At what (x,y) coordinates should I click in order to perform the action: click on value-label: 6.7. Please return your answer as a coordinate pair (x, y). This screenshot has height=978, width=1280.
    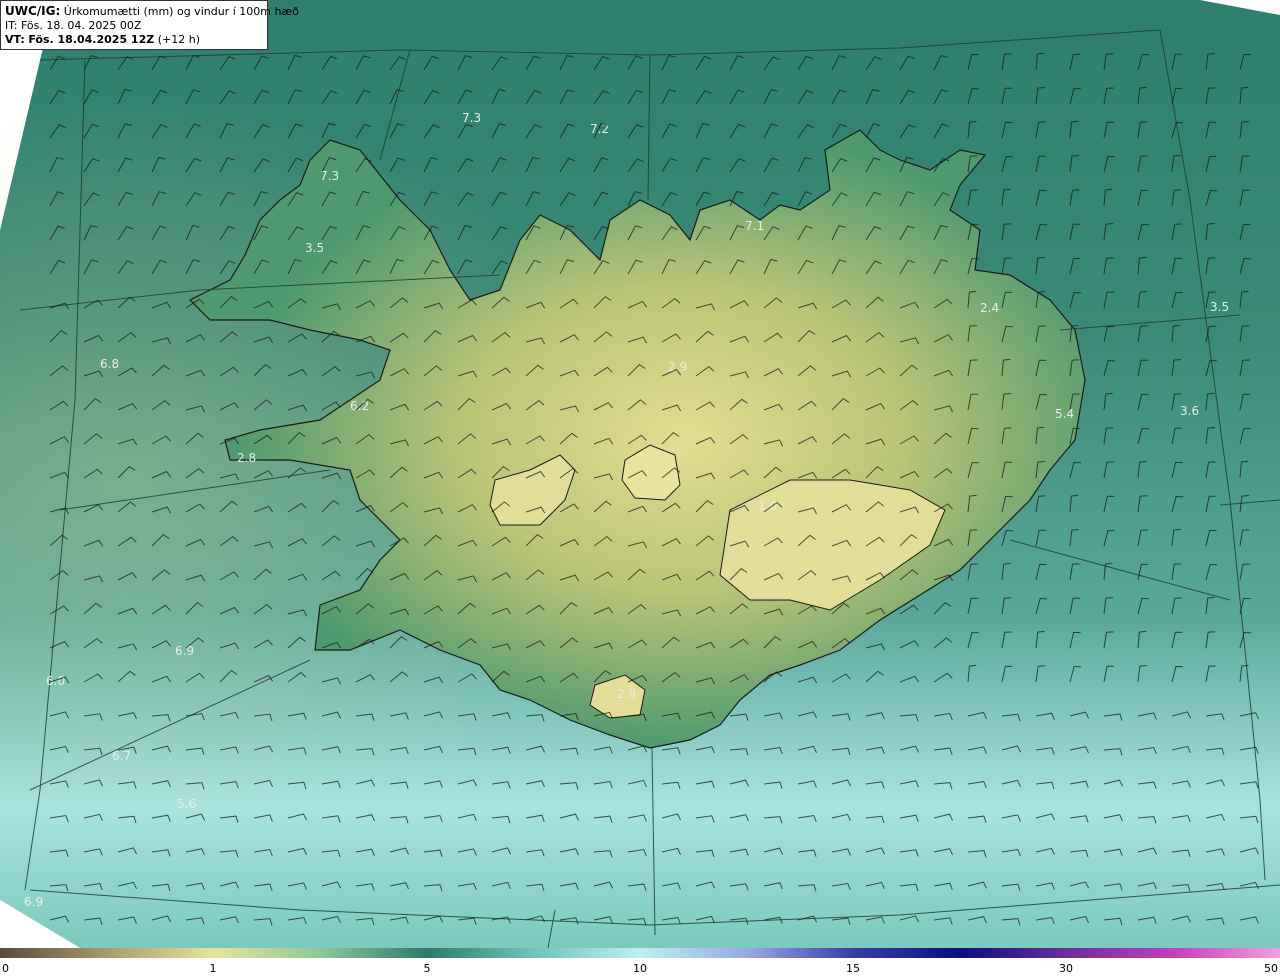
    Looking at the image, I should click on (121, 756).